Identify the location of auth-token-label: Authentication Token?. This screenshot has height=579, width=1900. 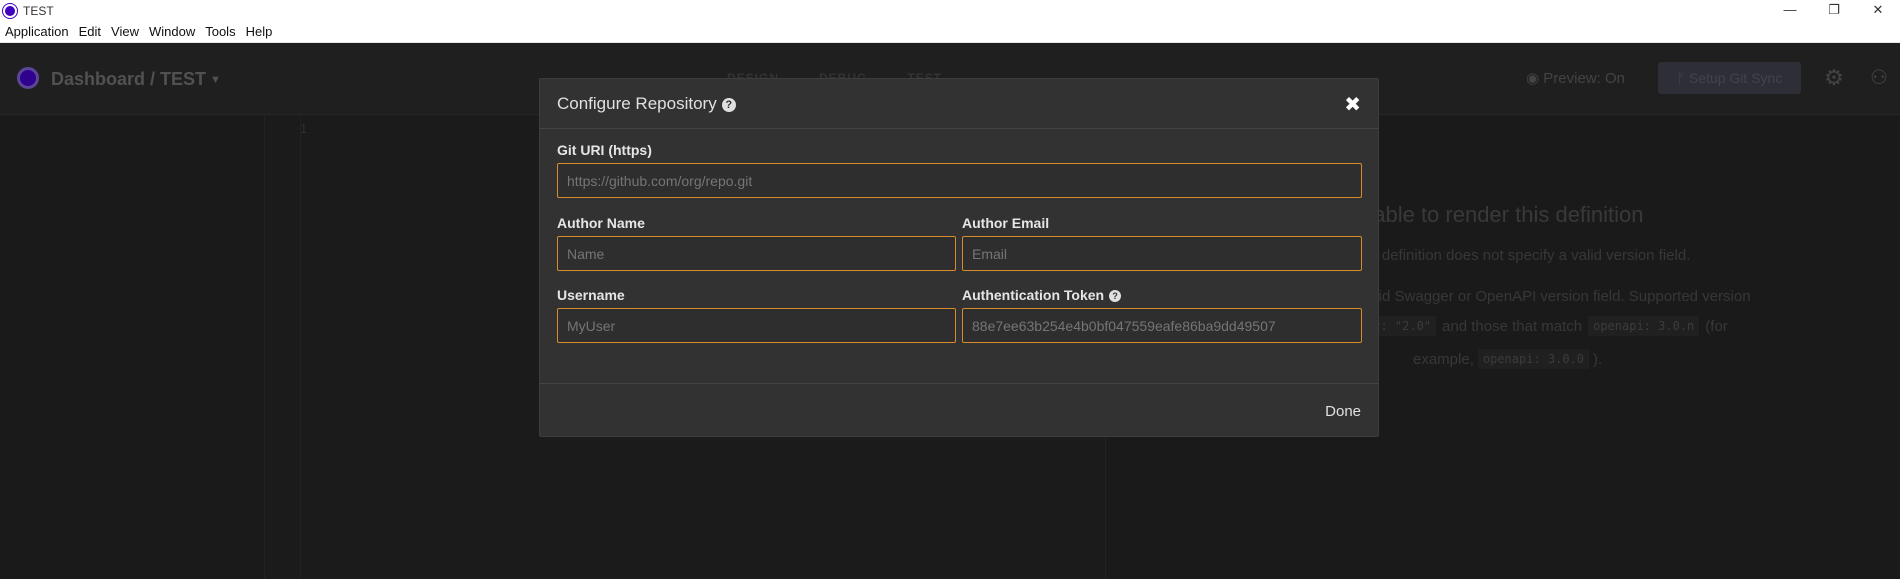
(1042, 295).